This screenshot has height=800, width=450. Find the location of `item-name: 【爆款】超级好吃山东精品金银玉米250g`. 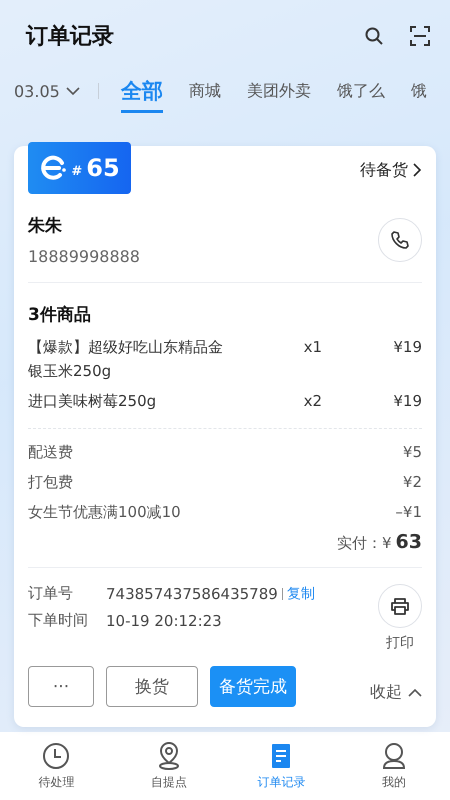

item-name: 【爆款】超级好吃山东精品金银玉米250g is located at coordinates (126, 359).